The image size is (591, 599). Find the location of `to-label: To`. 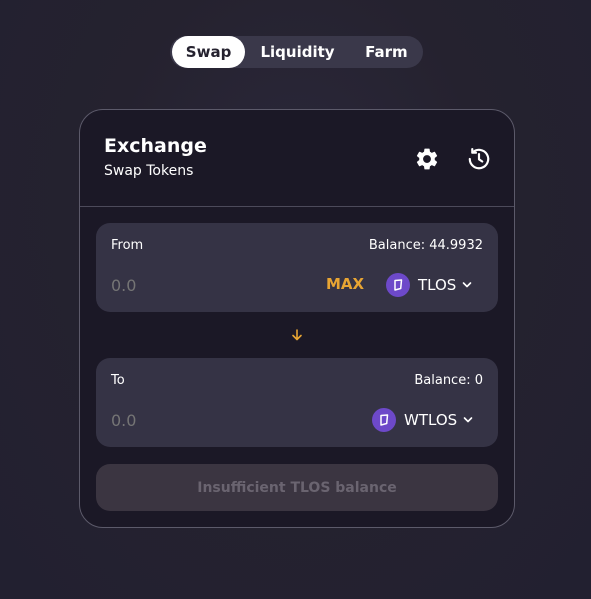

to-label: To is located at coordinates (118, 380).